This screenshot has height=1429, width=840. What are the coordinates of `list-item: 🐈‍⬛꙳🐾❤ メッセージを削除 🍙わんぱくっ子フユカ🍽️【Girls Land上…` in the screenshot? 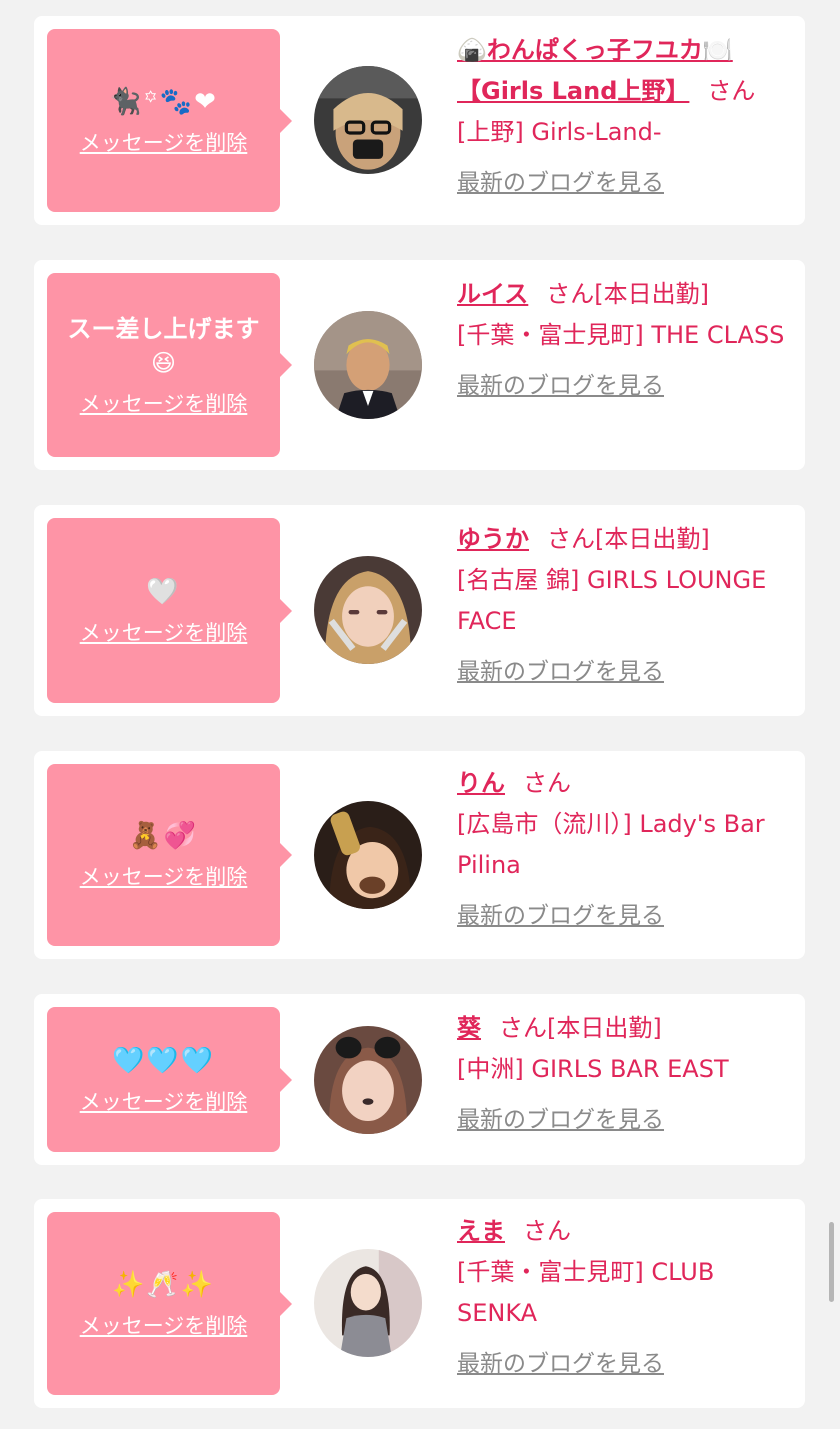 It's located at (419, 120).